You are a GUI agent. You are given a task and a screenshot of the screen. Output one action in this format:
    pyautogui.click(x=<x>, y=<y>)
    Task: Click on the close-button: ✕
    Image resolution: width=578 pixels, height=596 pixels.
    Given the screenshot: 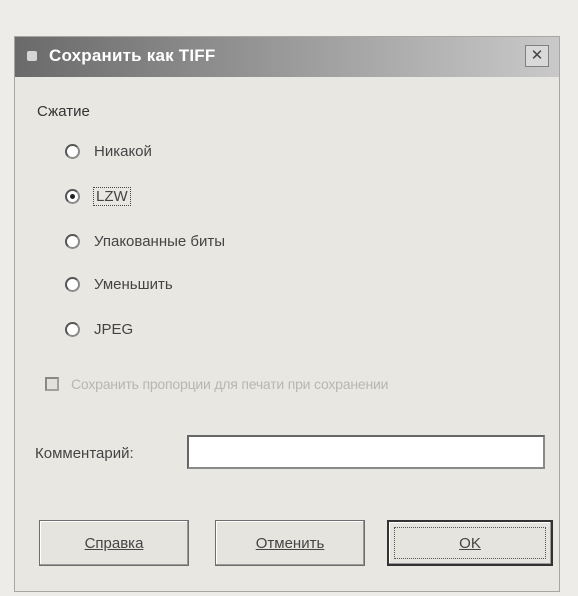 What is the action you would take?
    pyautogui.click(x=537, y=56)
    